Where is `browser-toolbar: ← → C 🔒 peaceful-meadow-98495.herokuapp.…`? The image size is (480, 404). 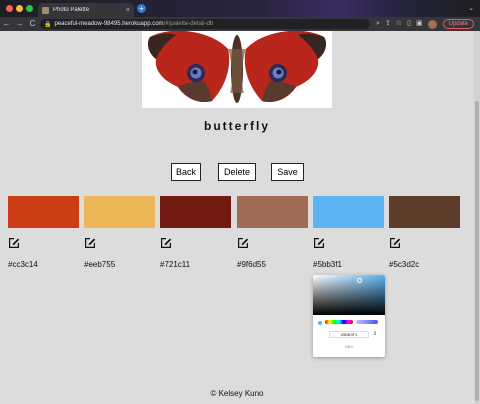
browser-toolbar: ← → C 🔒 peaceful-meadow-98495.herokuapp.… is located at coordinates (240, 24).